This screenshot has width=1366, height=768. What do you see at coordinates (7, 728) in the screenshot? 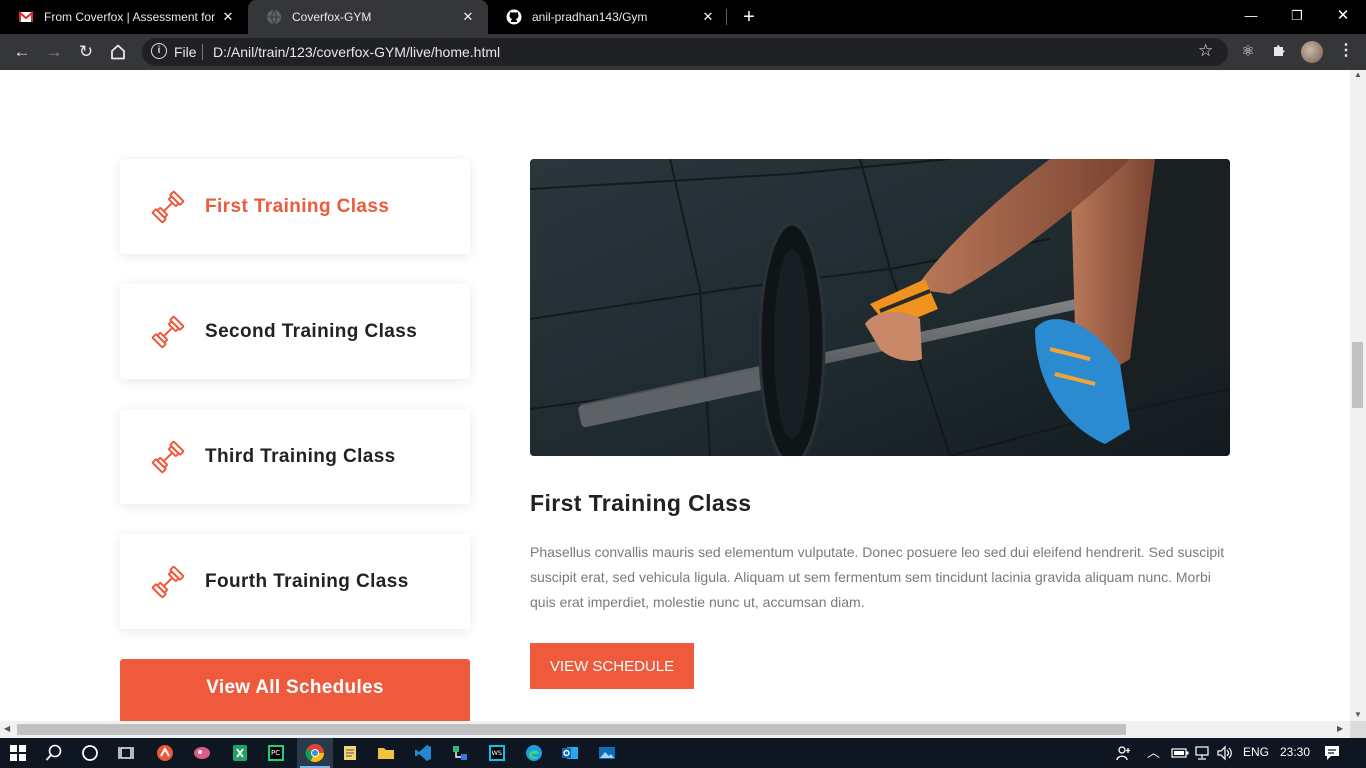
I see `scroll-left-arrow: ◀` at bounding box center [7, 728].